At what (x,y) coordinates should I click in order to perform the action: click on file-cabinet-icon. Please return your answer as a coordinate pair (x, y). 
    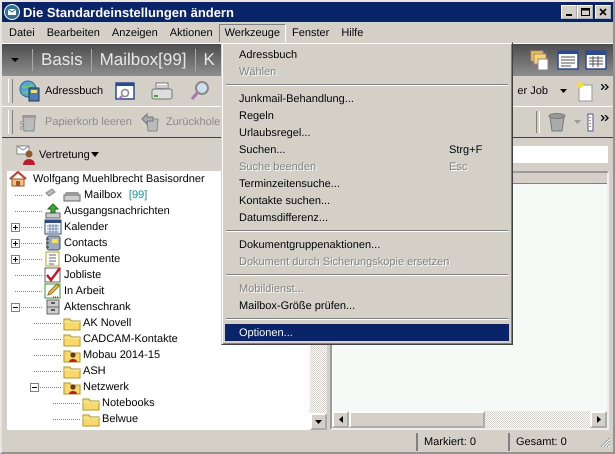
    Looking at the image, I should click on (53, 307).